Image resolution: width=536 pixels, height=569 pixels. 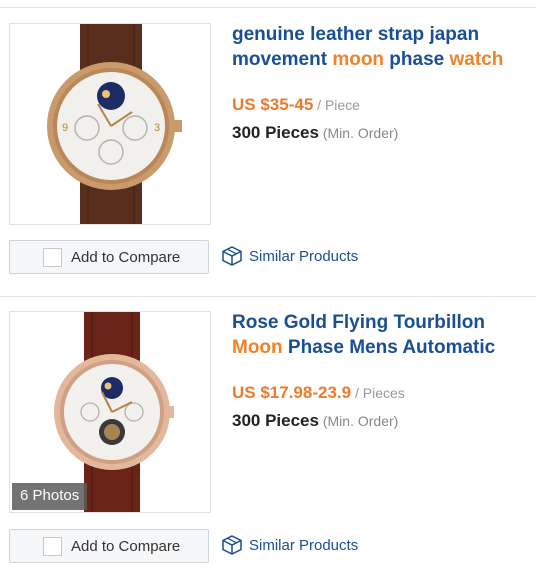 I want to click on photos-badge: 6 Photos, so click(x=50, y=496).